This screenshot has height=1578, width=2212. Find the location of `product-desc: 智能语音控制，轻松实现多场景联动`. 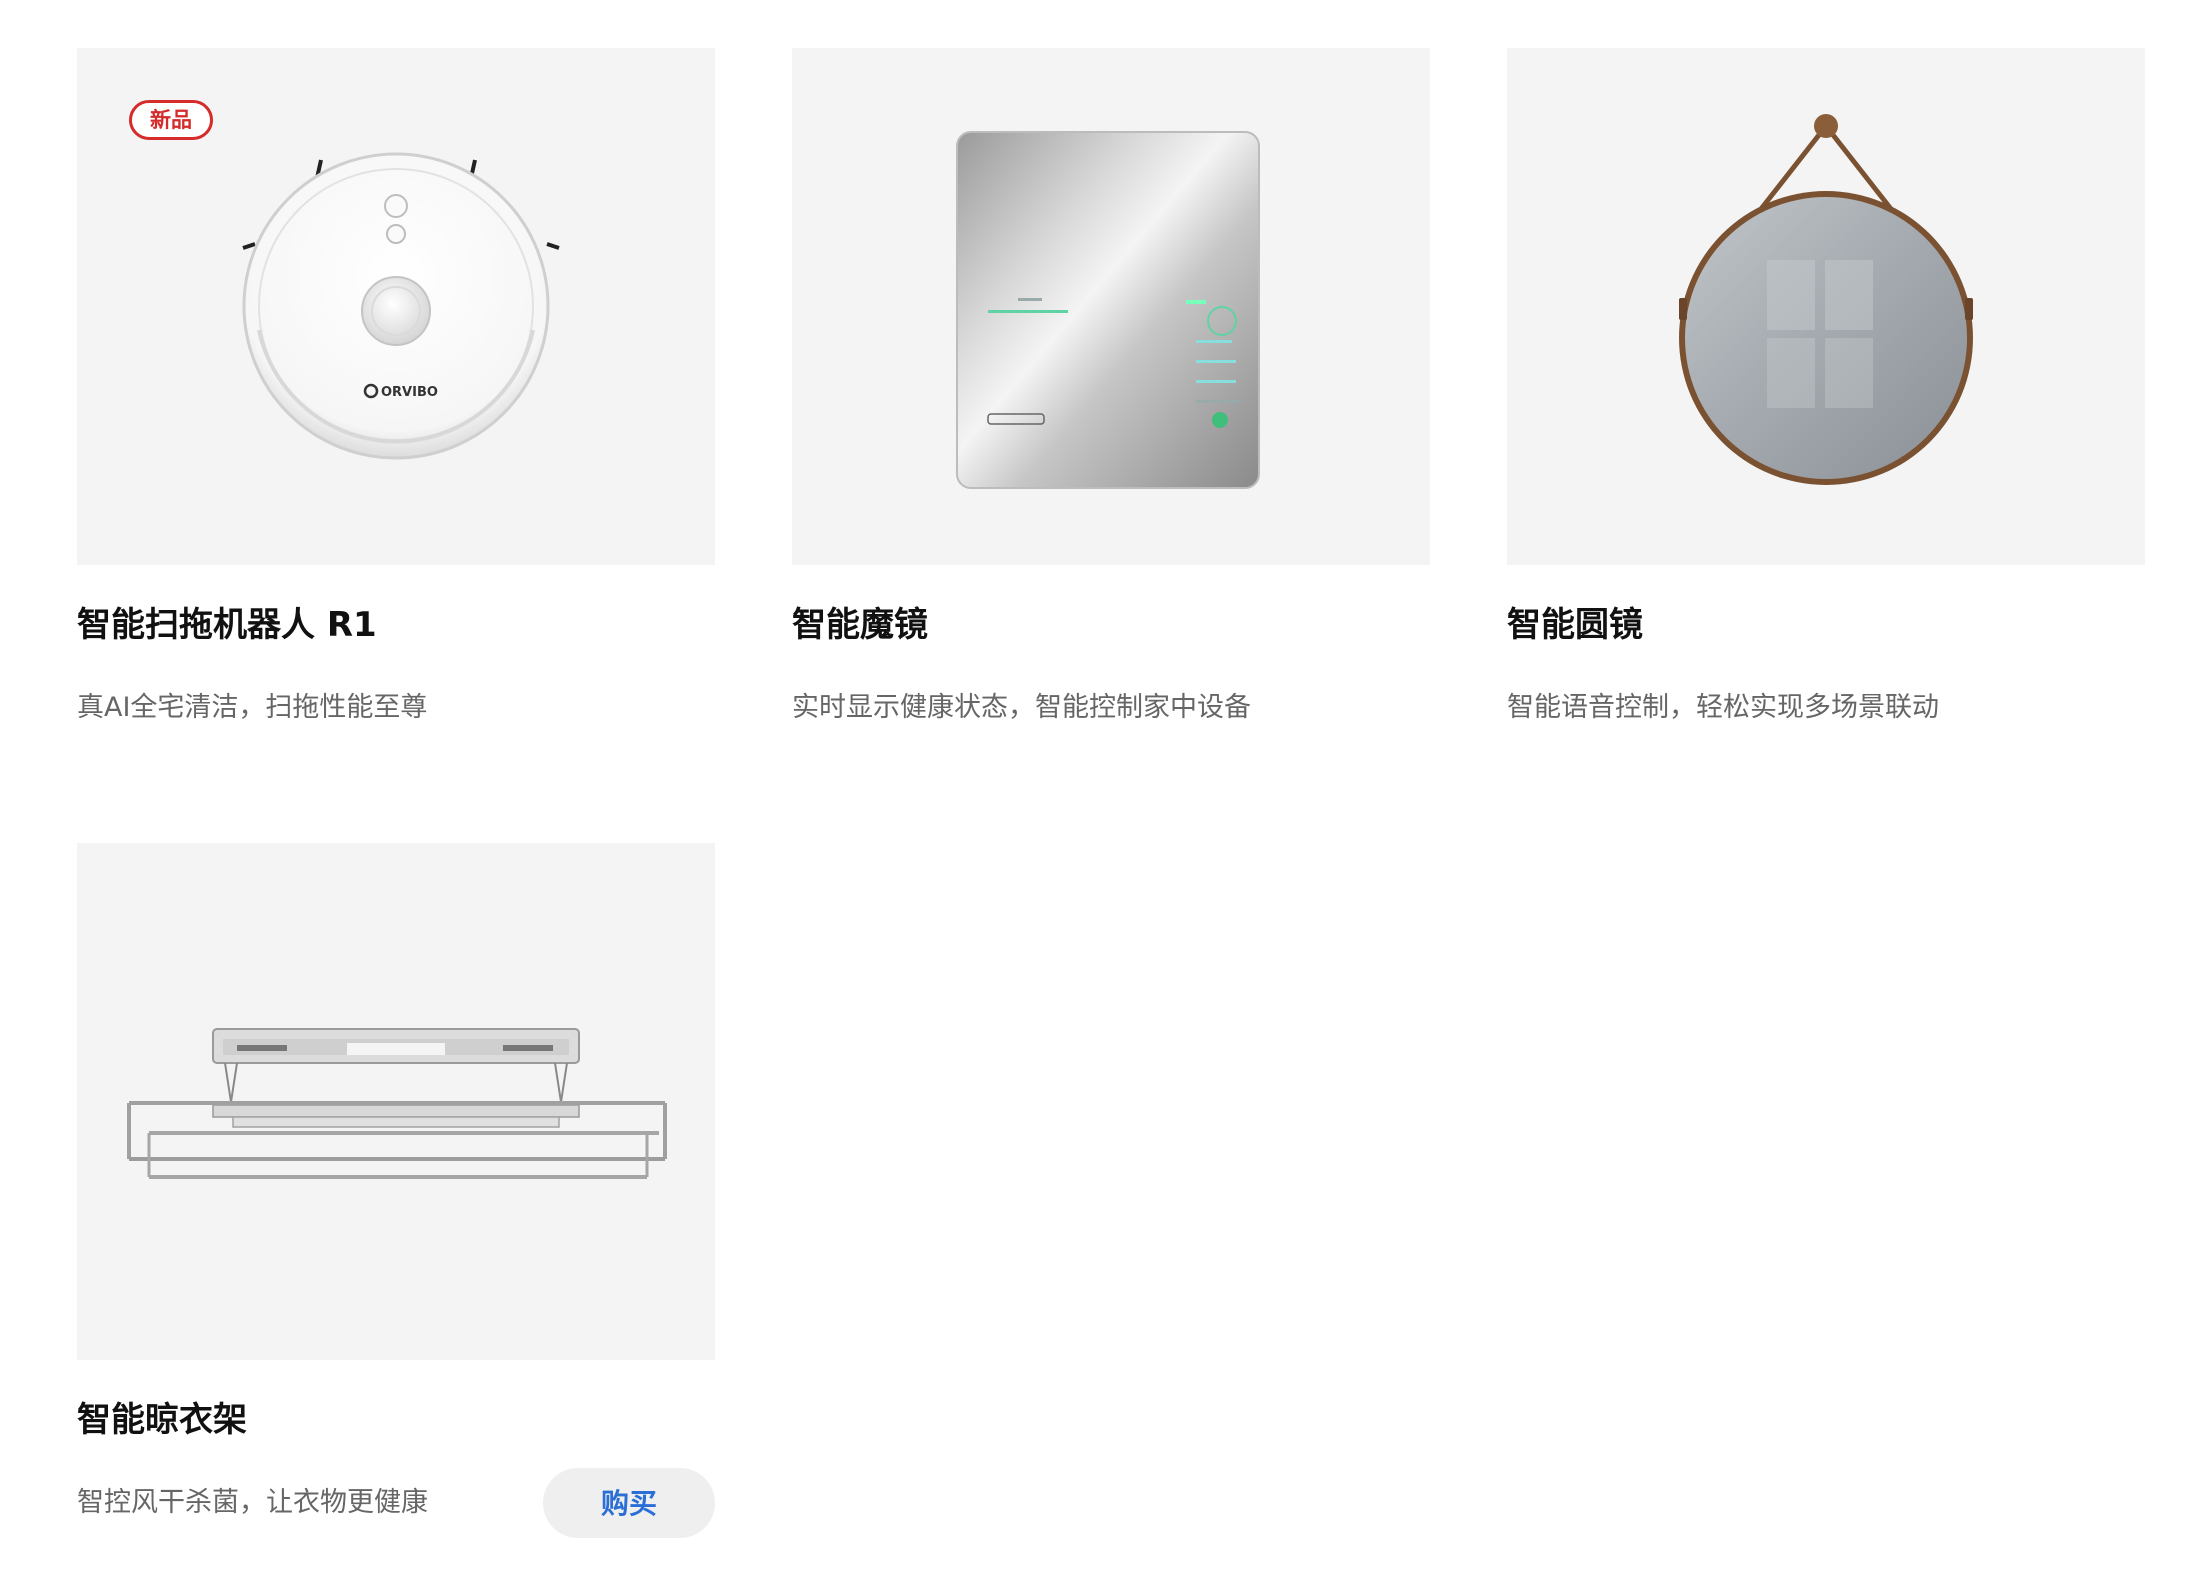

product-desc: 智能语音控制，轻松实现多场景联动 is located at coordinates (1723, 707).